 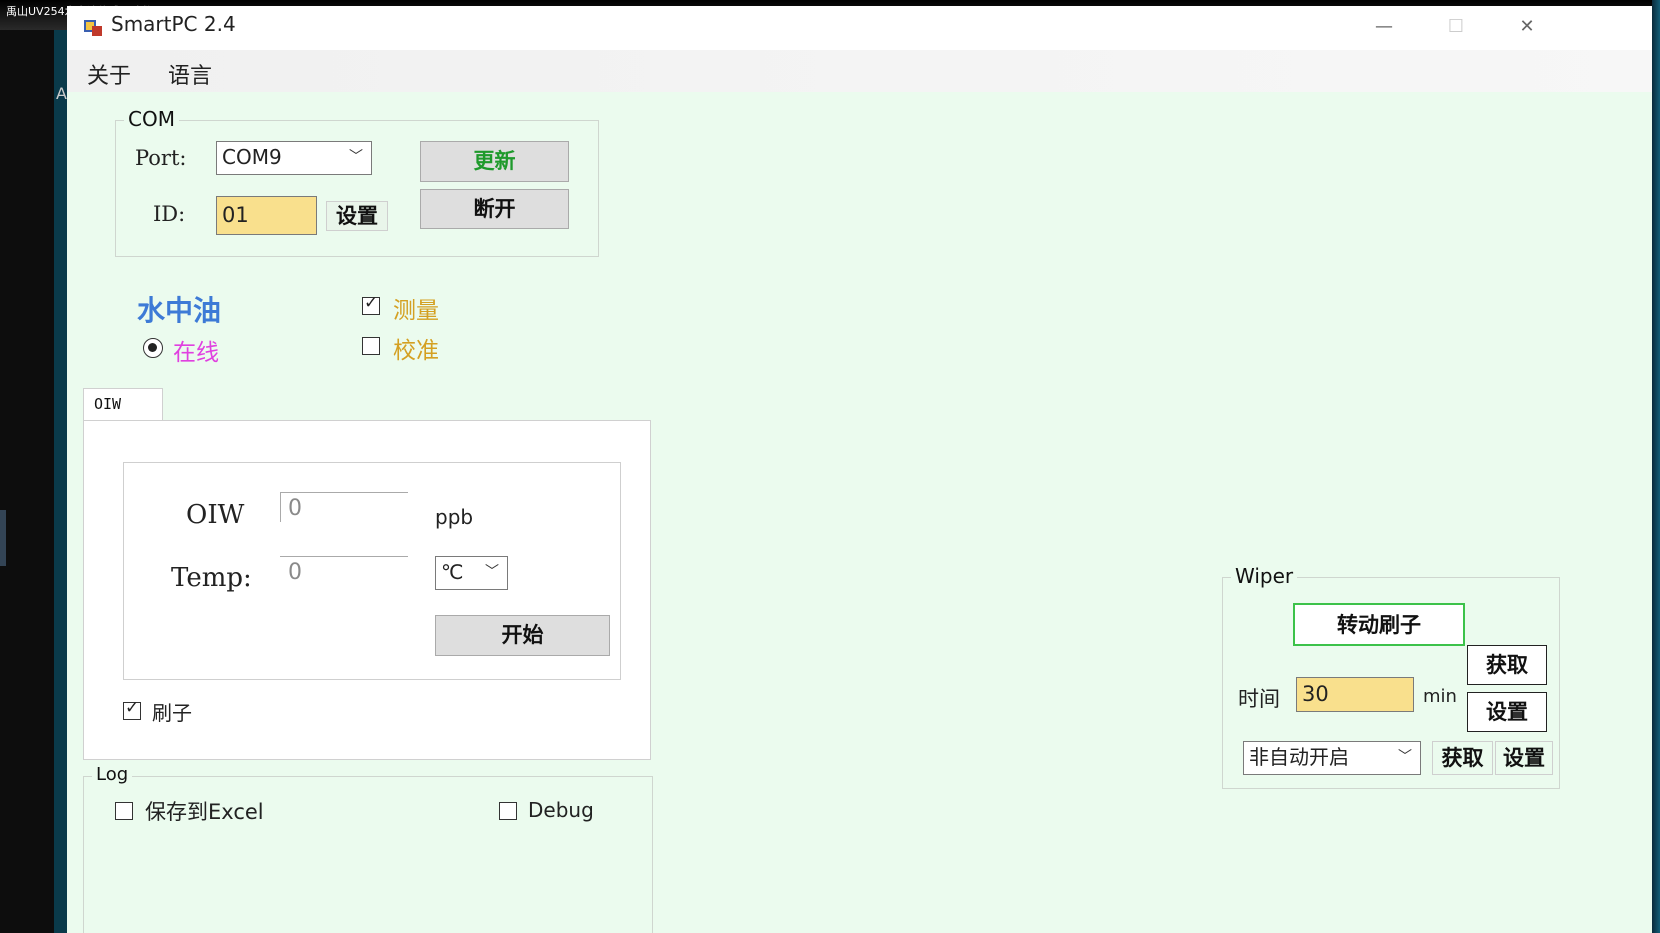 I want to click on temp-unit-select: ℃ ﹀, so click(x=471, y=573).